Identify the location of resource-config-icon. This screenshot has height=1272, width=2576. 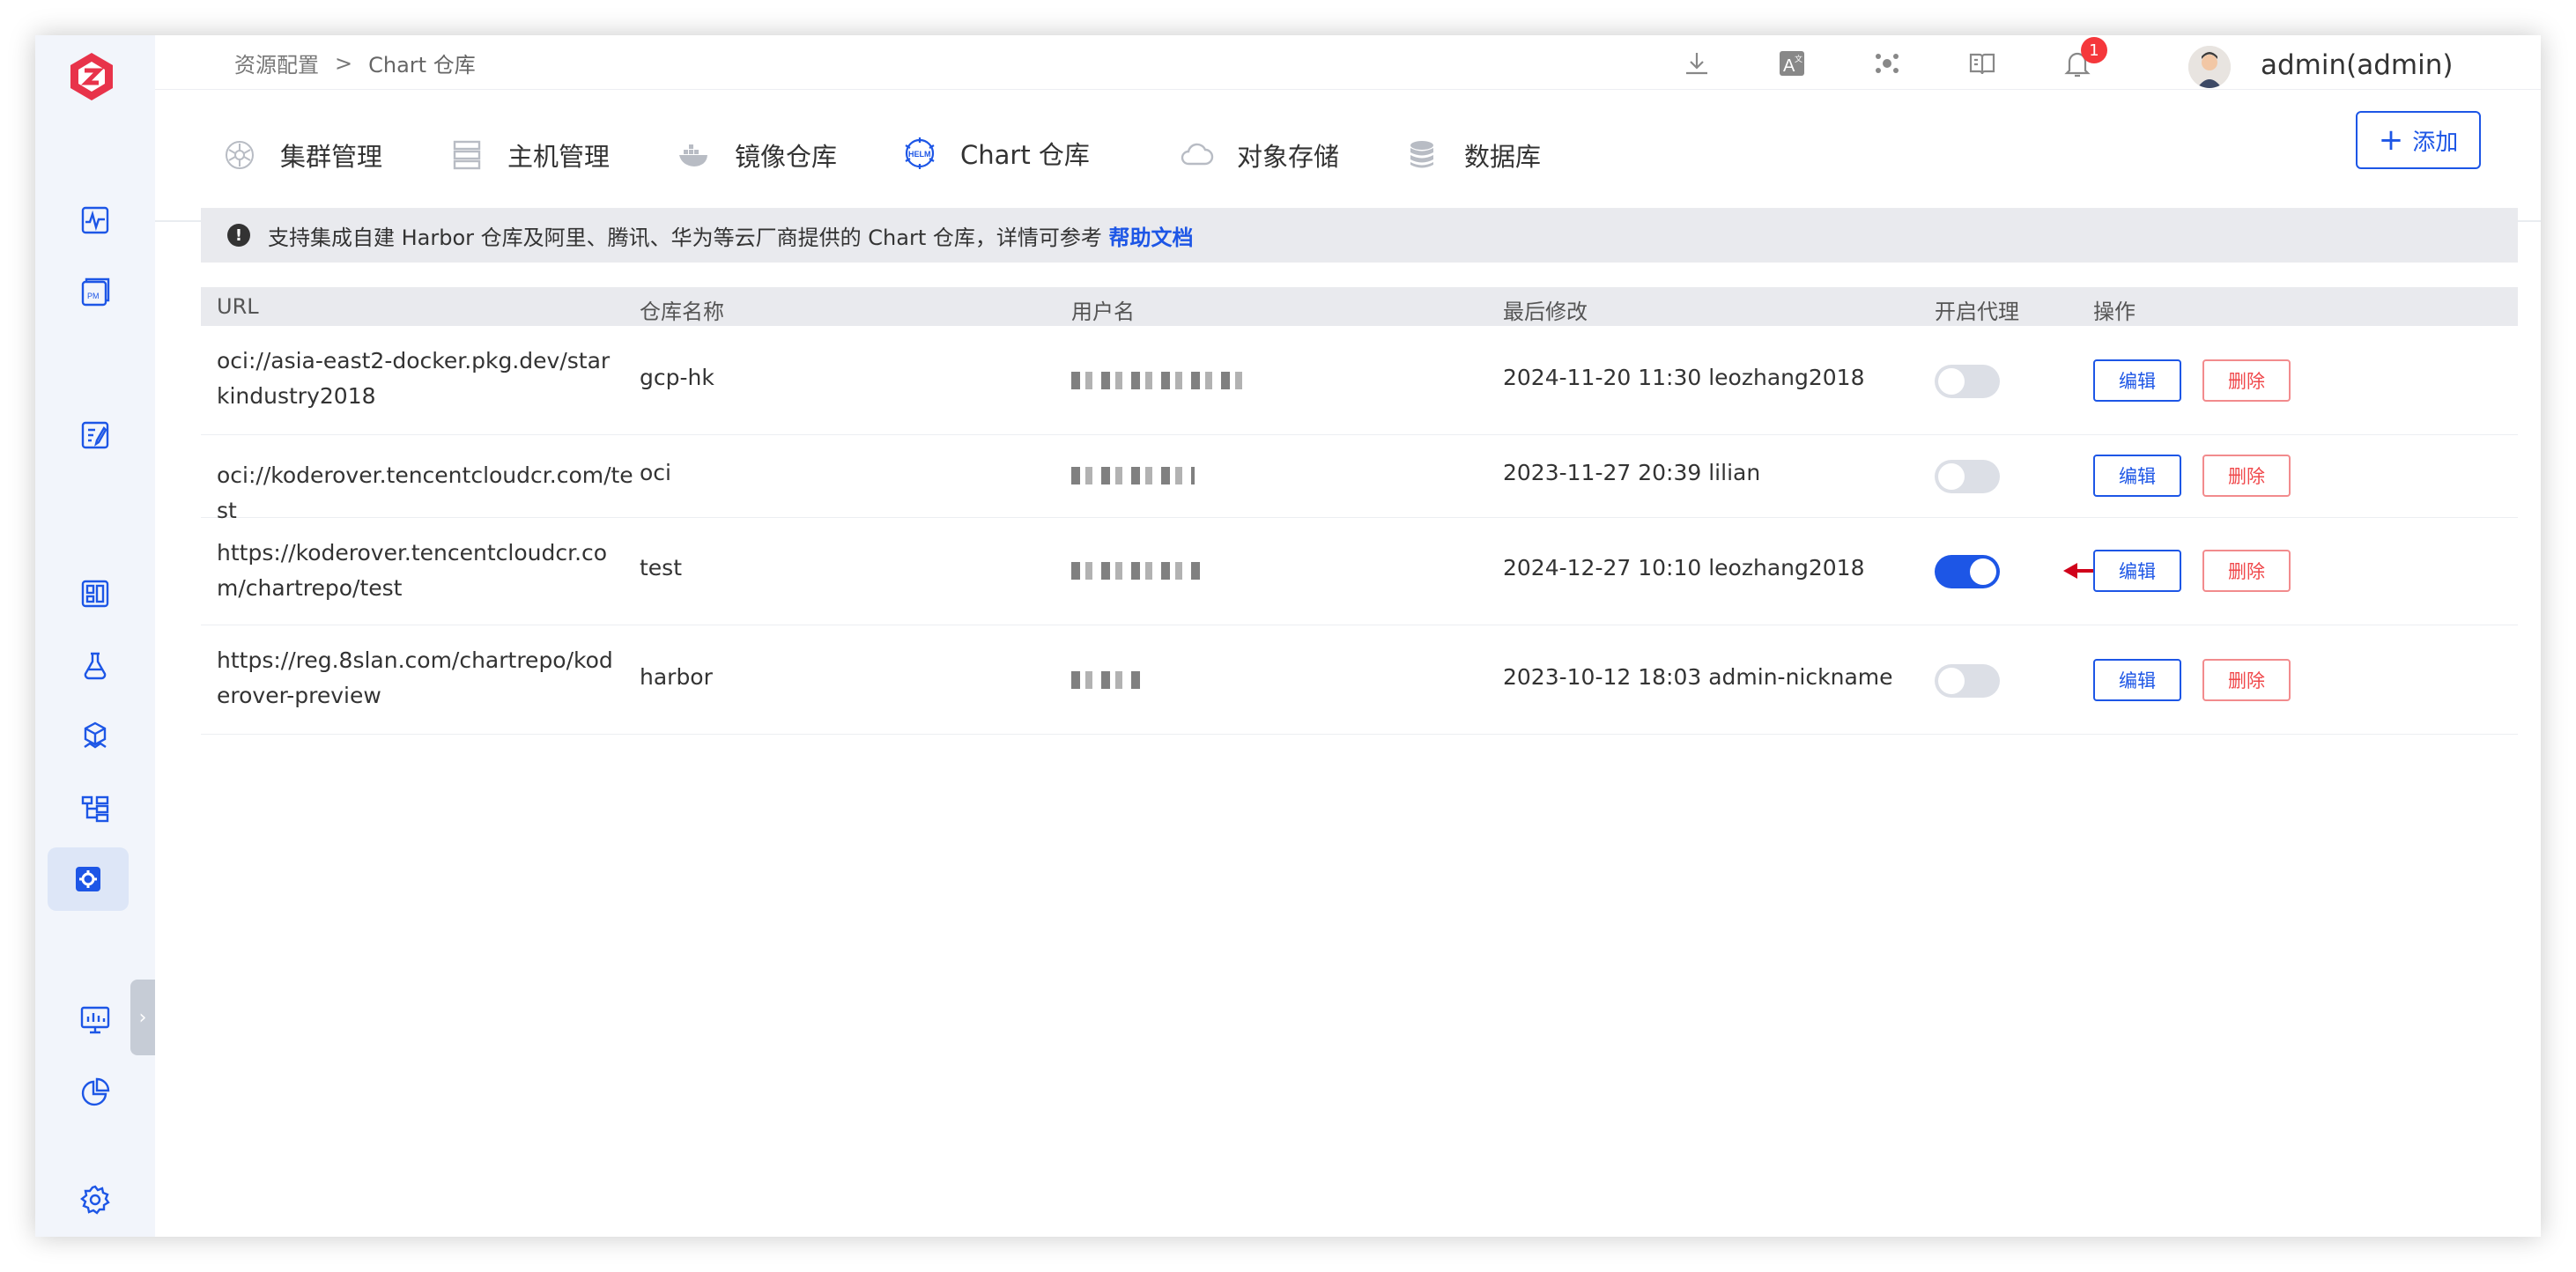
(89, 879).